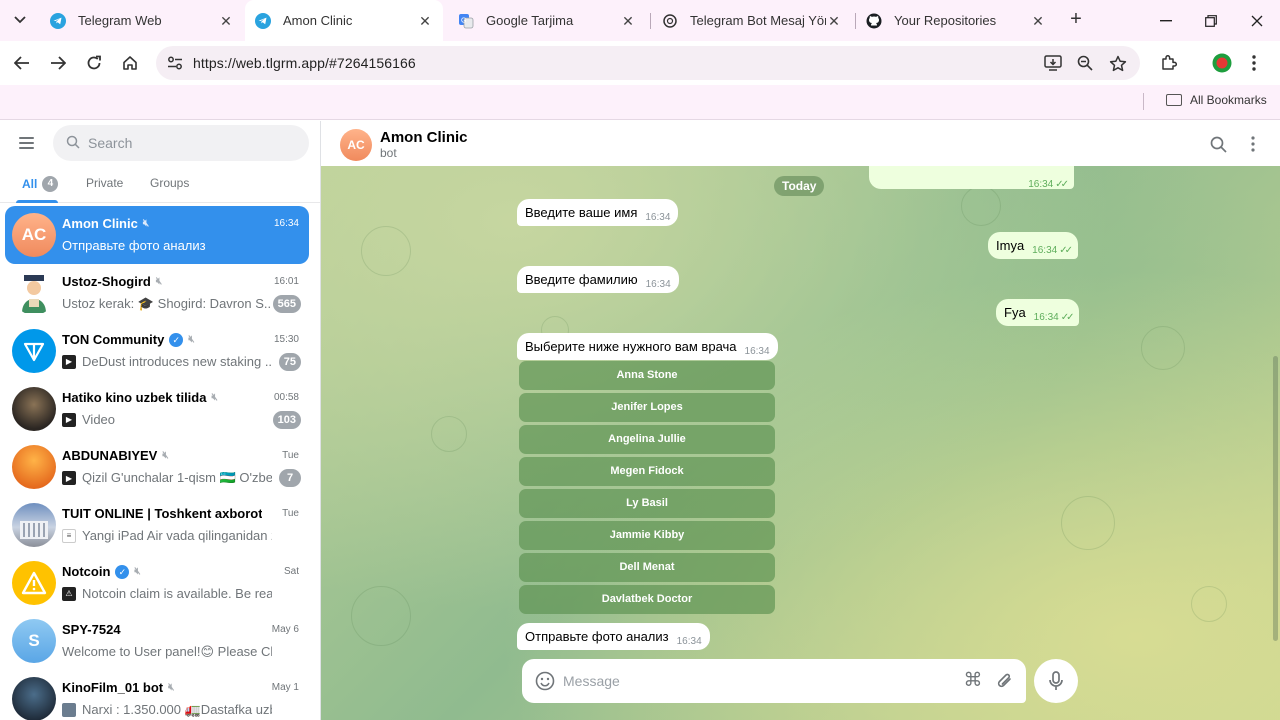 Image resolution: width=1280 pixels, height=720 pixels. I want to click on folder-tab-label: Private, so click(105, 183).